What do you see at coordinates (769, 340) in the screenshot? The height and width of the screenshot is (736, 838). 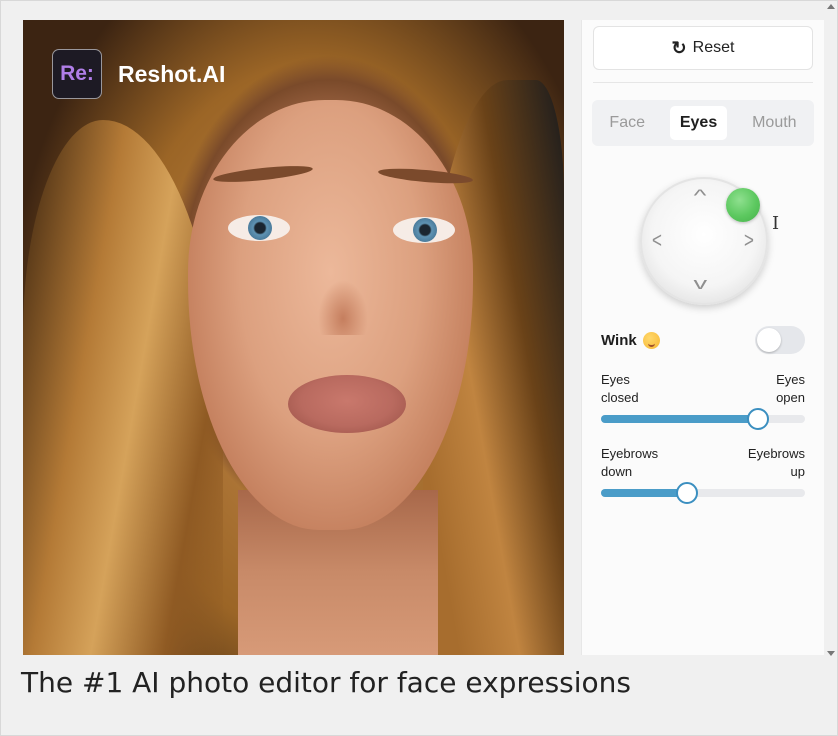 I see `toggle-knob` at bounding box center [769, 340].